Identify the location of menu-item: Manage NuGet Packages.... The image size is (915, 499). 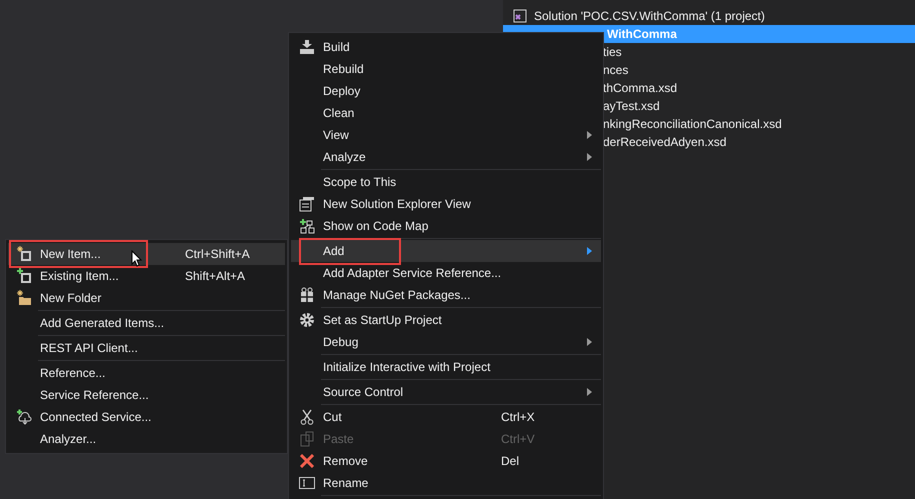
(446, 295).